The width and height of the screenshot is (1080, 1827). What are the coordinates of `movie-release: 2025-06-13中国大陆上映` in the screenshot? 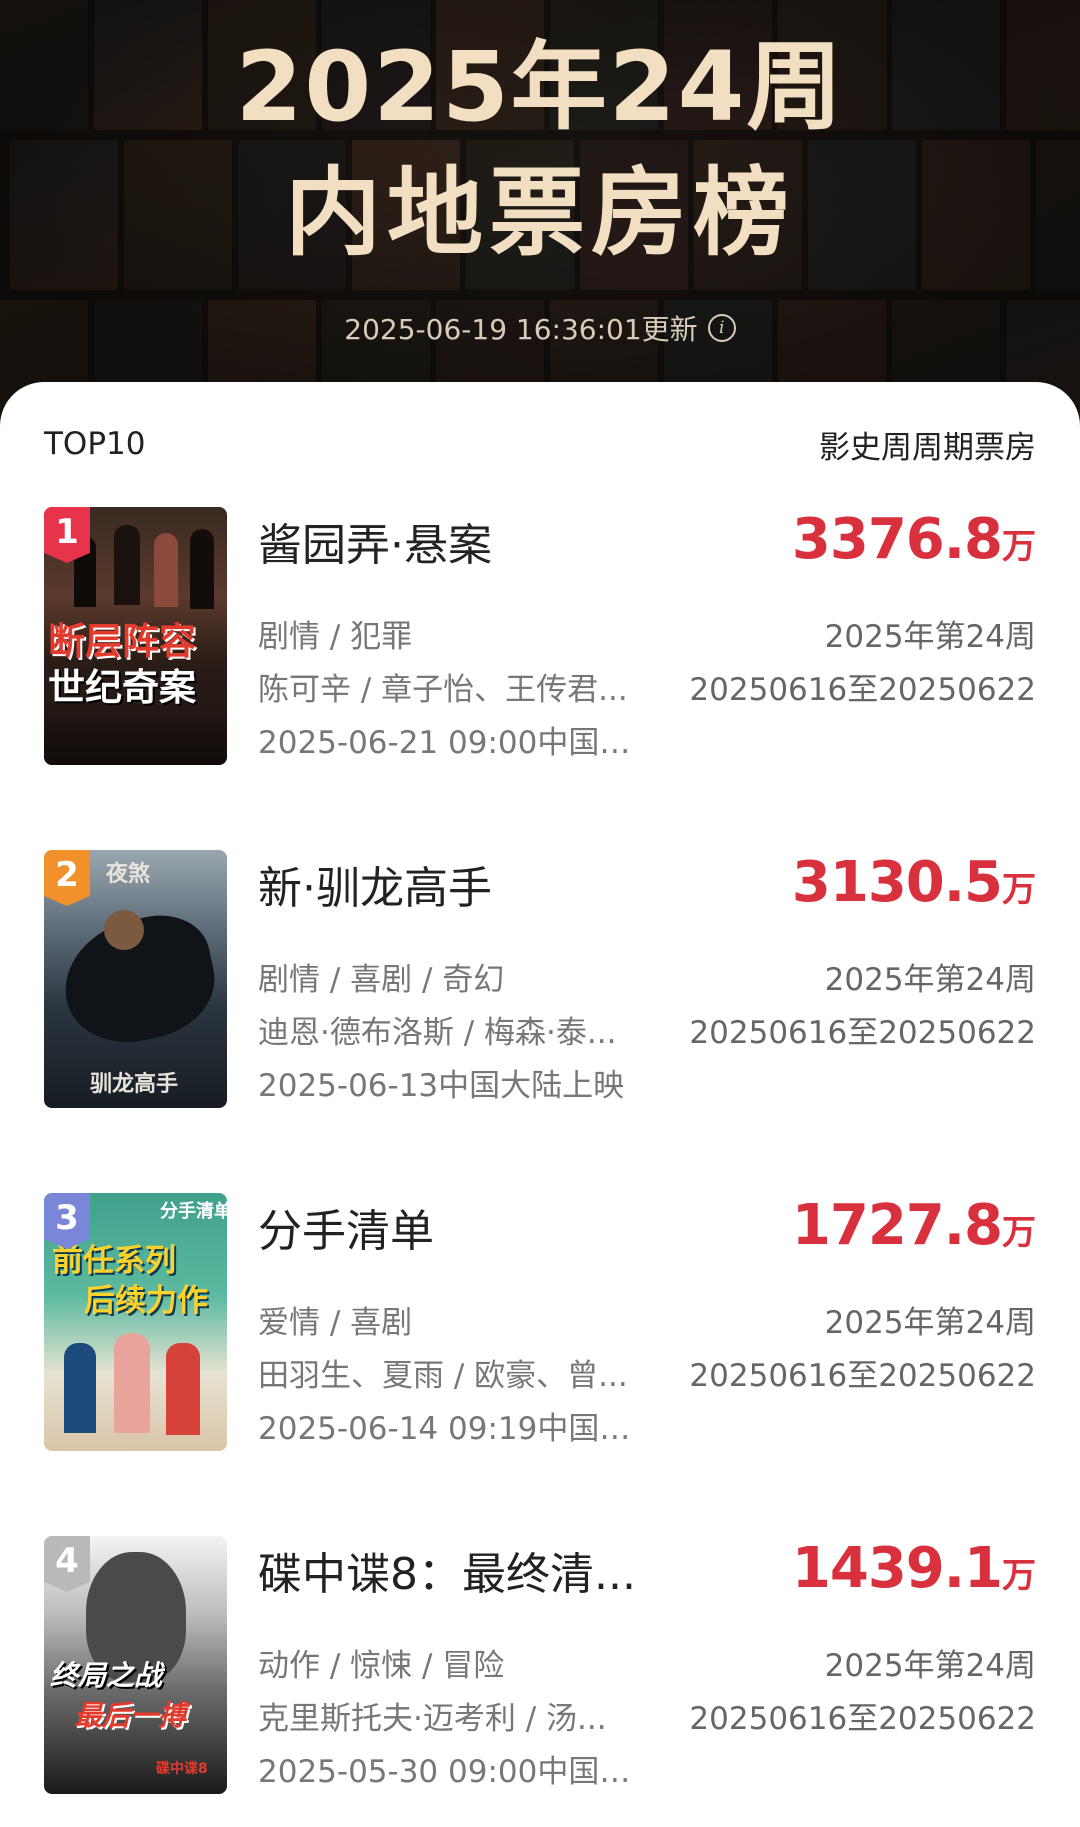 It's located at (441, 1086).